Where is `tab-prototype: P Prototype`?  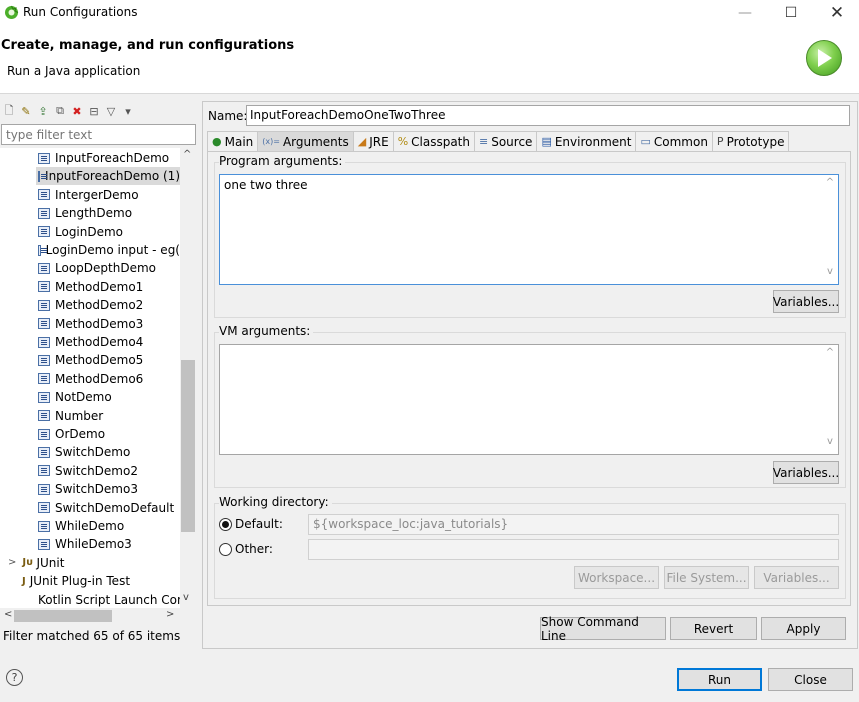
tab-prototype: P Prototype is located at coordinates (750, 141).